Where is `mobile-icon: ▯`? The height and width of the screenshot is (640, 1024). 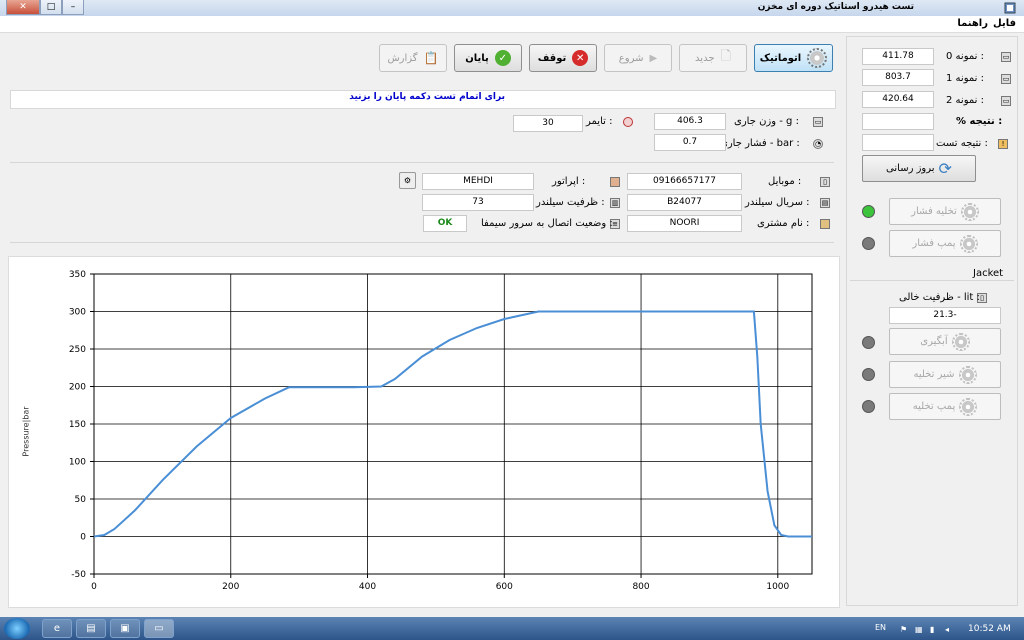
mobile-icon: ▯ is located at coordinates (825, 182).